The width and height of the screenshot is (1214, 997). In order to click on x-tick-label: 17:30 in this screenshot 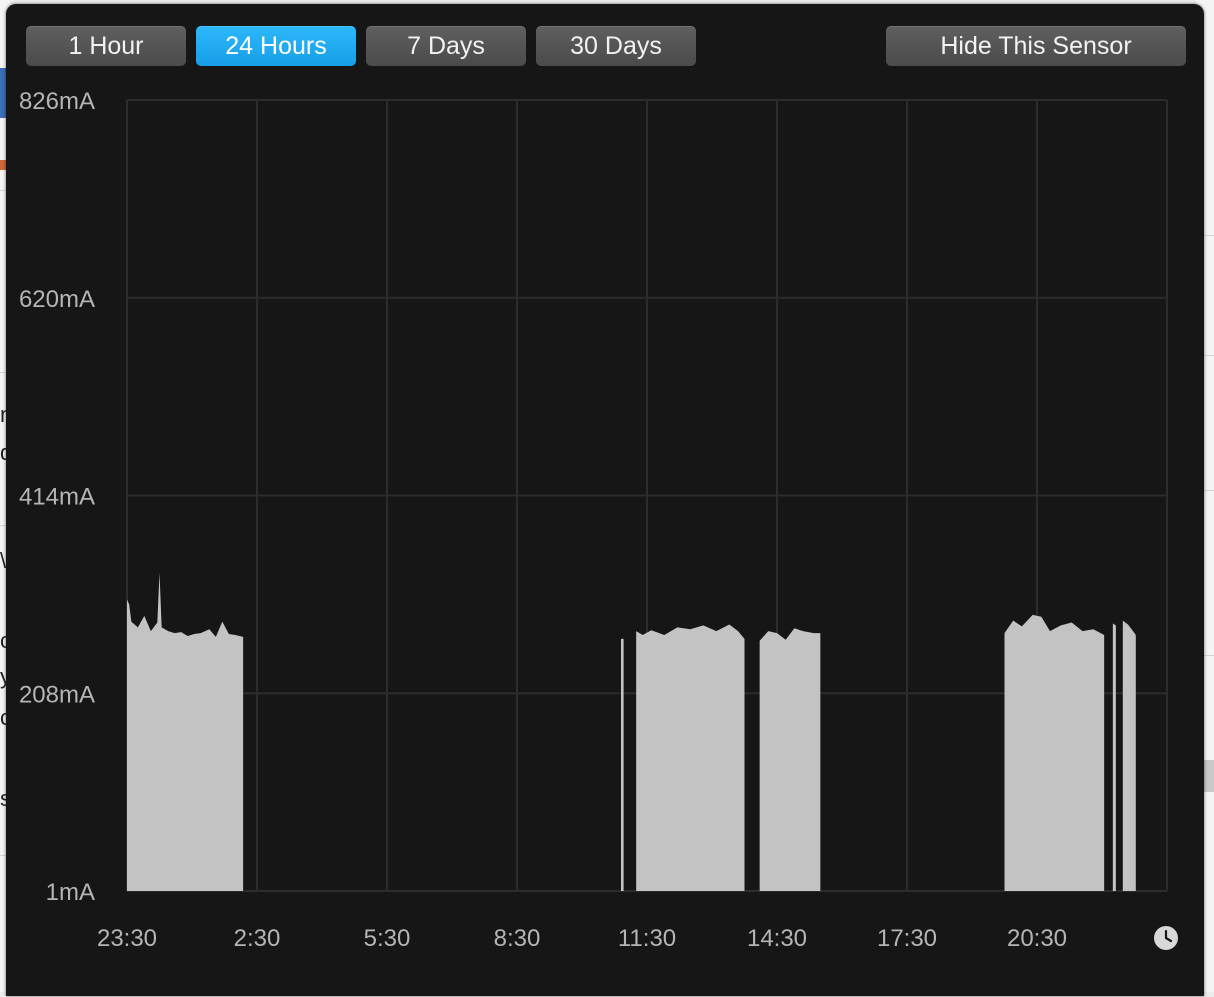, I will do `click(907, 938)`.